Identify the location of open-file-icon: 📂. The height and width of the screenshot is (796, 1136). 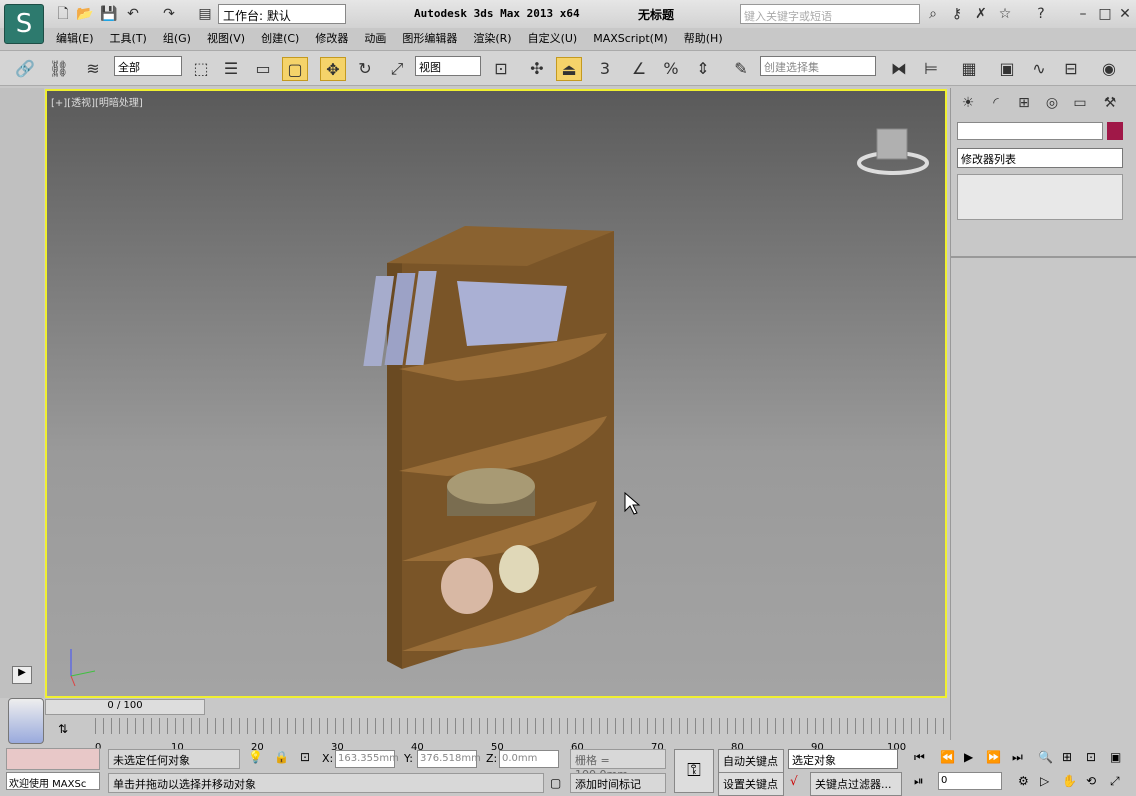
(85, 14).